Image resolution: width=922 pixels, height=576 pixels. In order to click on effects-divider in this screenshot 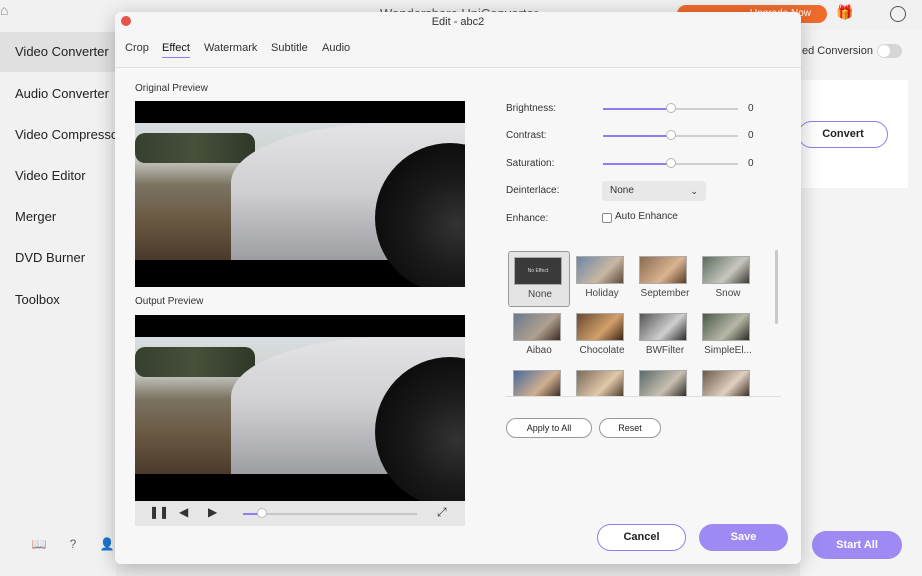, I will do `click(643, 396)`.